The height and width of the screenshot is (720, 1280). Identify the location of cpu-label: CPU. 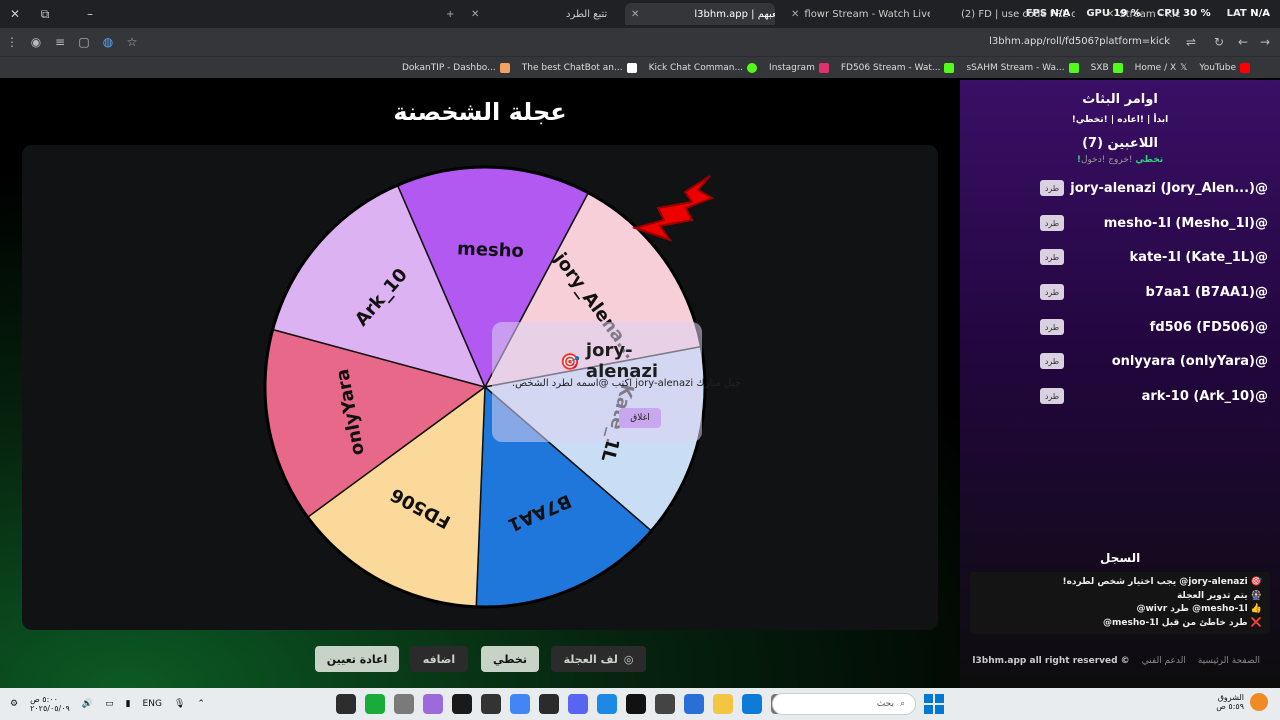
(1168, 13).